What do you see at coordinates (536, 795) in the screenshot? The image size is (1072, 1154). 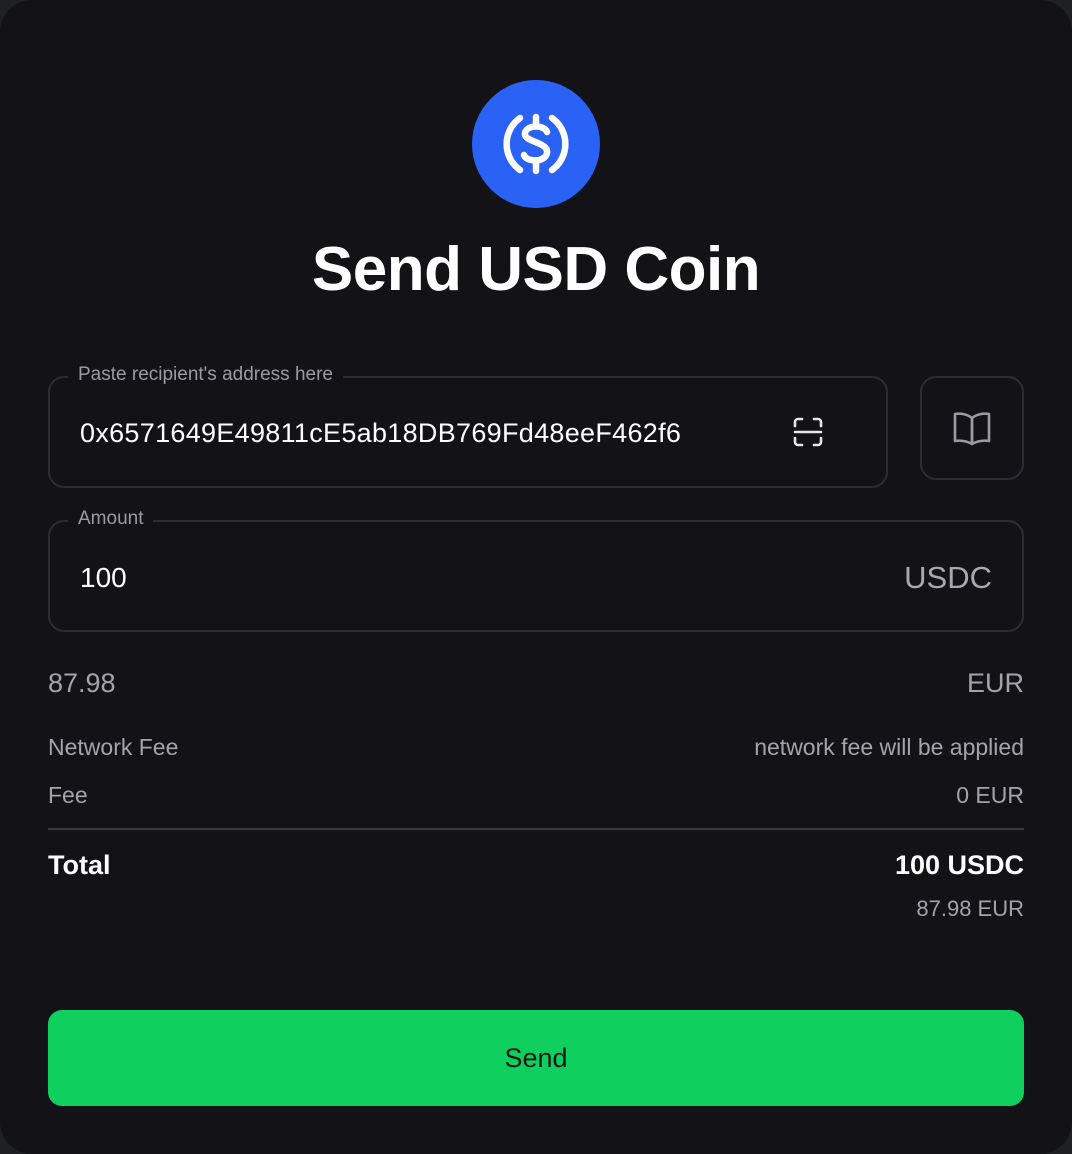 I see `fee-row: Fee 0 EUR` at bounding box center [536, 795].